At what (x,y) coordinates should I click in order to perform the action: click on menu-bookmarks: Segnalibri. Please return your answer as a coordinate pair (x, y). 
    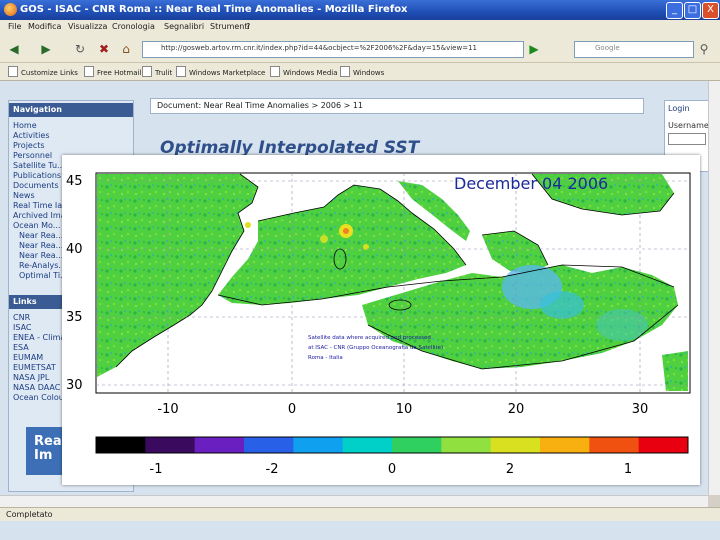
    Looking at the image, I should click on (184, 26).